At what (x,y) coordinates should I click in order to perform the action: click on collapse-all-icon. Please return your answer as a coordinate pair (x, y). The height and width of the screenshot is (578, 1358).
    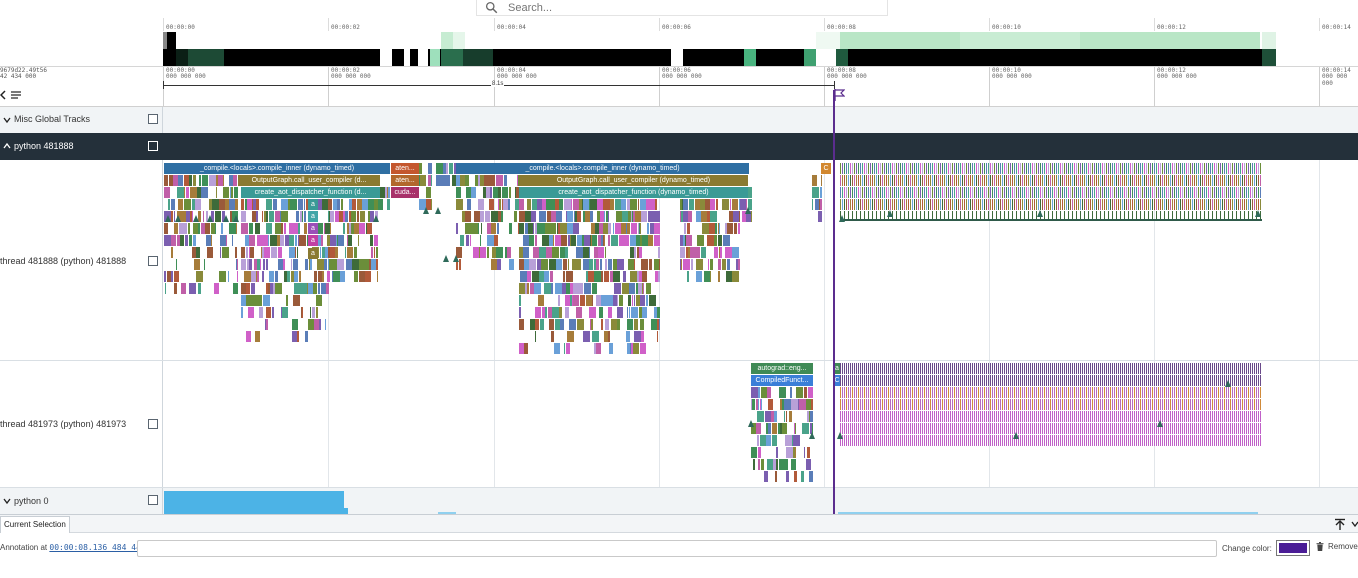
    Looking at the image, I should click on (4, 95).